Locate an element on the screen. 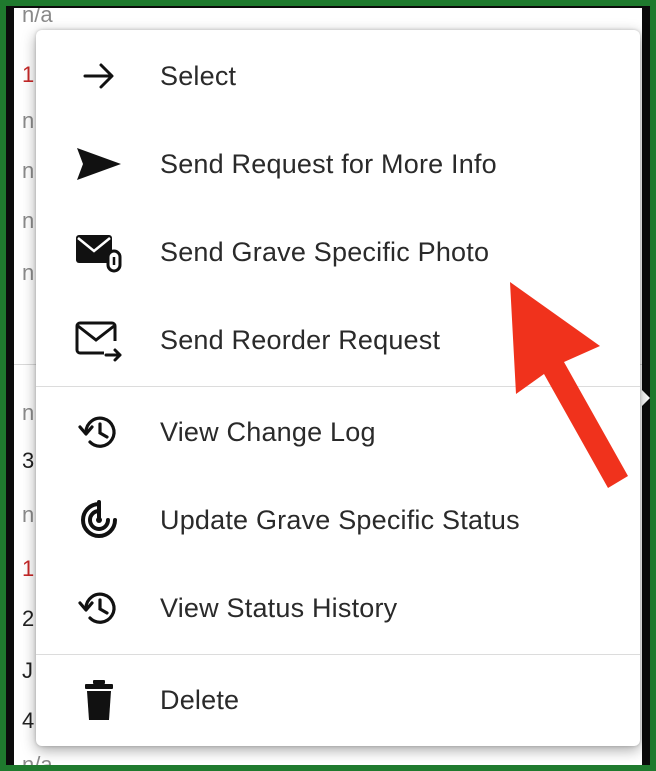  menu-item-label: View Status History is located at coordinates (279, 607).